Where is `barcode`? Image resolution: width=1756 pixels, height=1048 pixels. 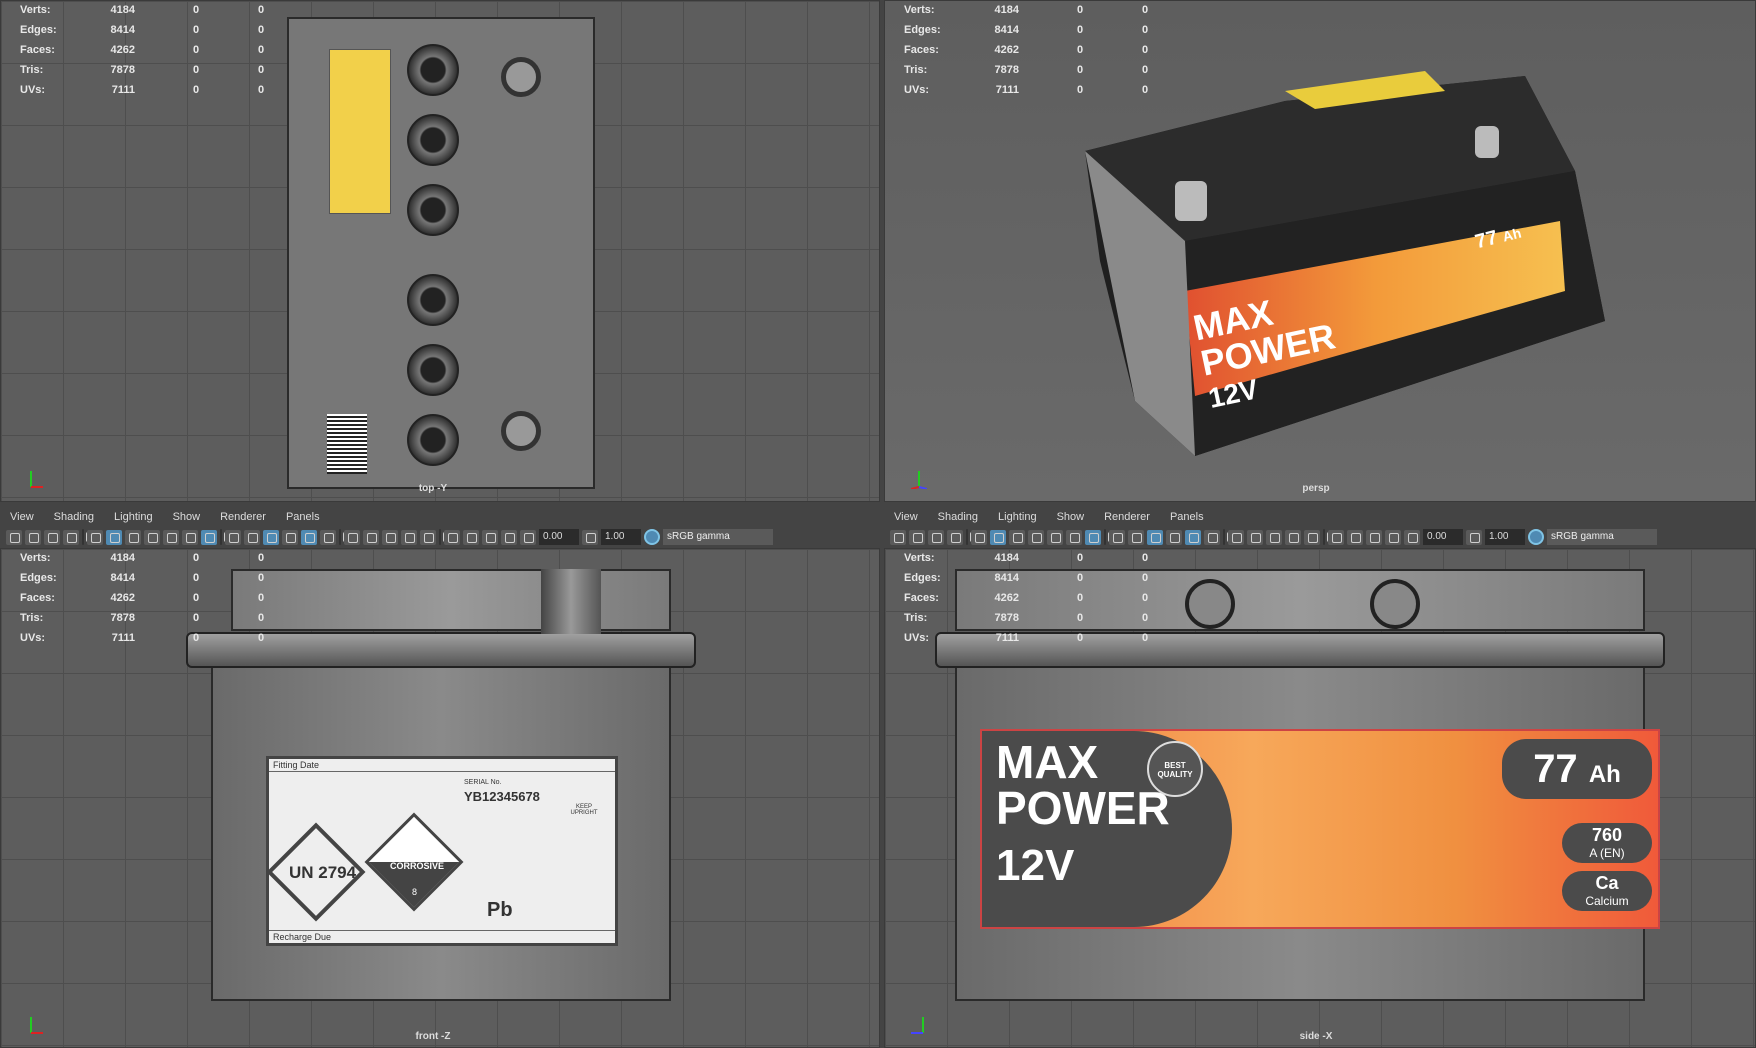 barcode is located at coordinates (347, 444).